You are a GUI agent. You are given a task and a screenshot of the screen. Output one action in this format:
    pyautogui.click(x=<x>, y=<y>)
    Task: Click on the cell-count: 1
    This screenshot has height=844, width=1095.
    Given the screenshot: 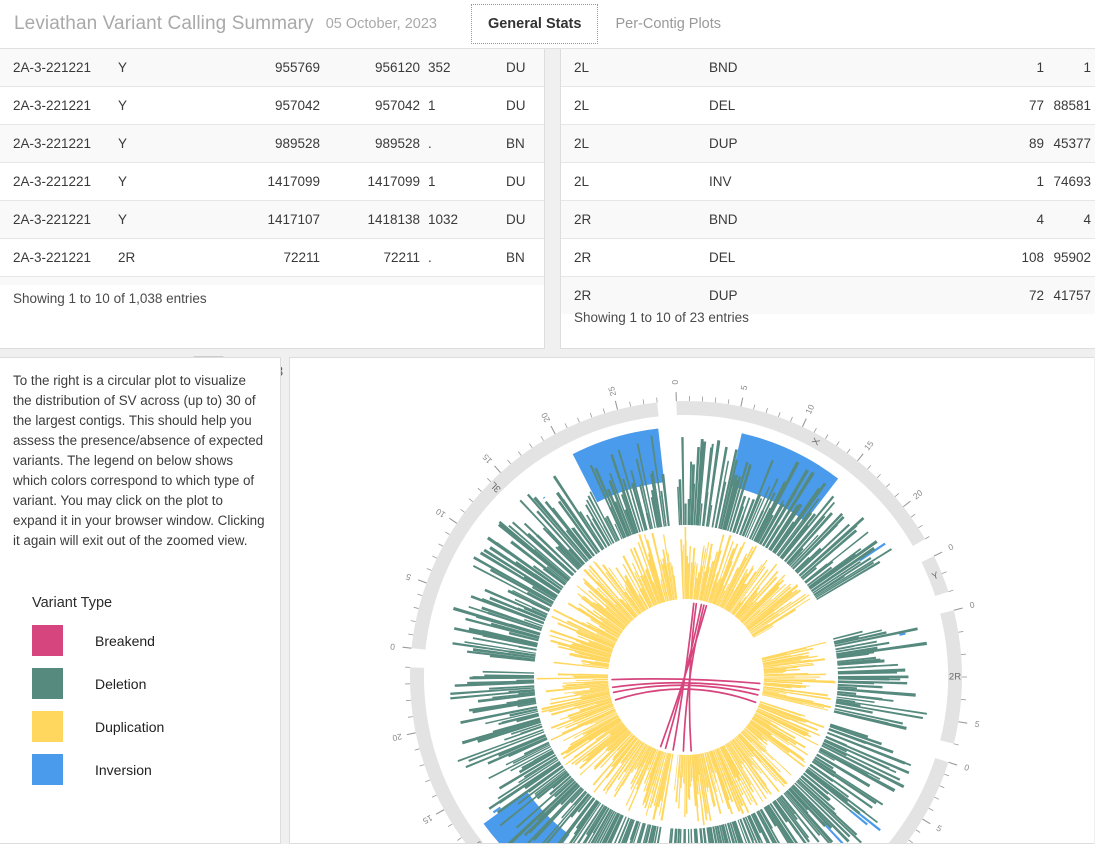 What is the action you would take?
    pyautogui.click(x=971, y=181)
    